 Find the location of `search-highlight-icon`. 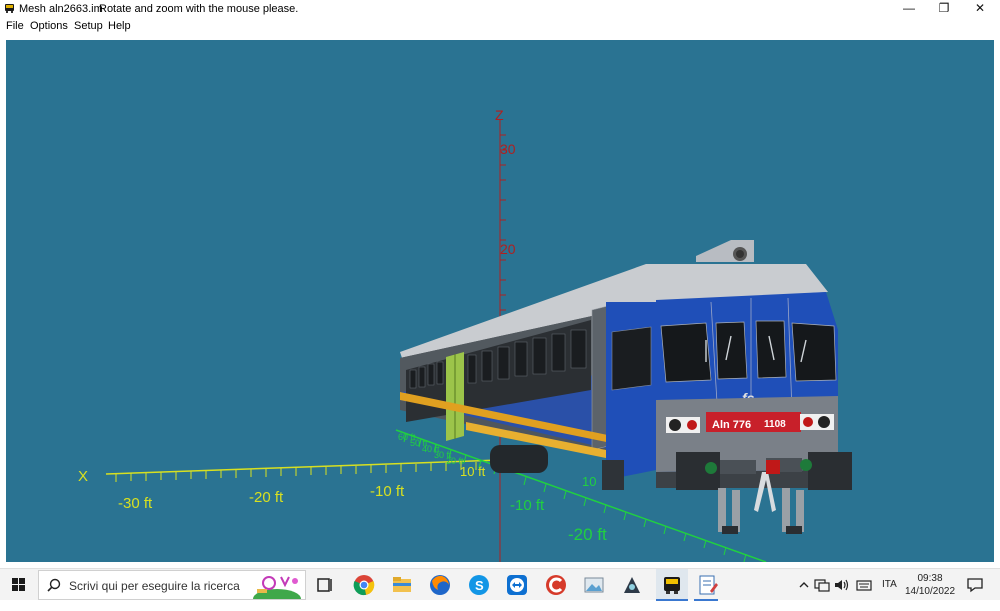

search-highlight-icon is located at coordinates (277, 587).